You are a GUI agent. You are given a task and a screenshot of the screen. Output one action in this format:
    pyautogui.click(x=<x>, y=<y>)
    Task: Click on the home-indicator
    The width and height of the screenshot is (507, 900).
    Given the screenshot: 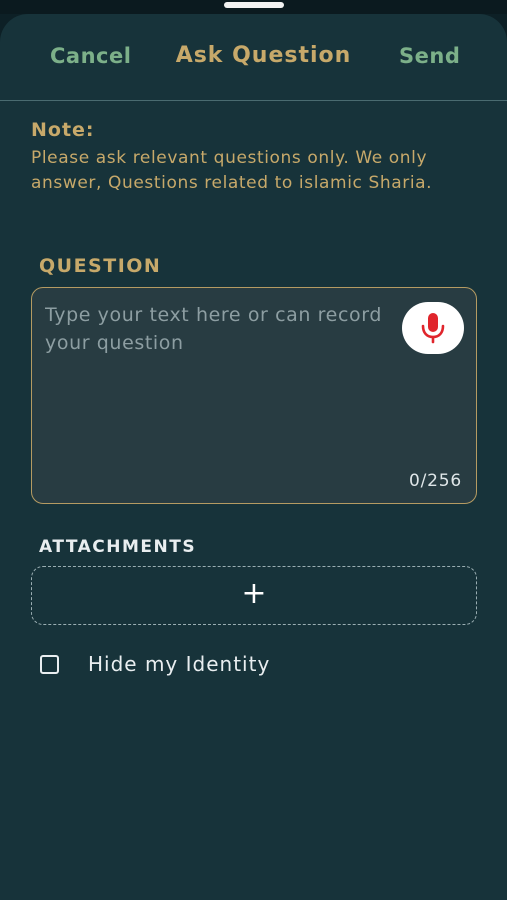 What is the action you would take?
    pyautogui.click(x=254, y=5)
    